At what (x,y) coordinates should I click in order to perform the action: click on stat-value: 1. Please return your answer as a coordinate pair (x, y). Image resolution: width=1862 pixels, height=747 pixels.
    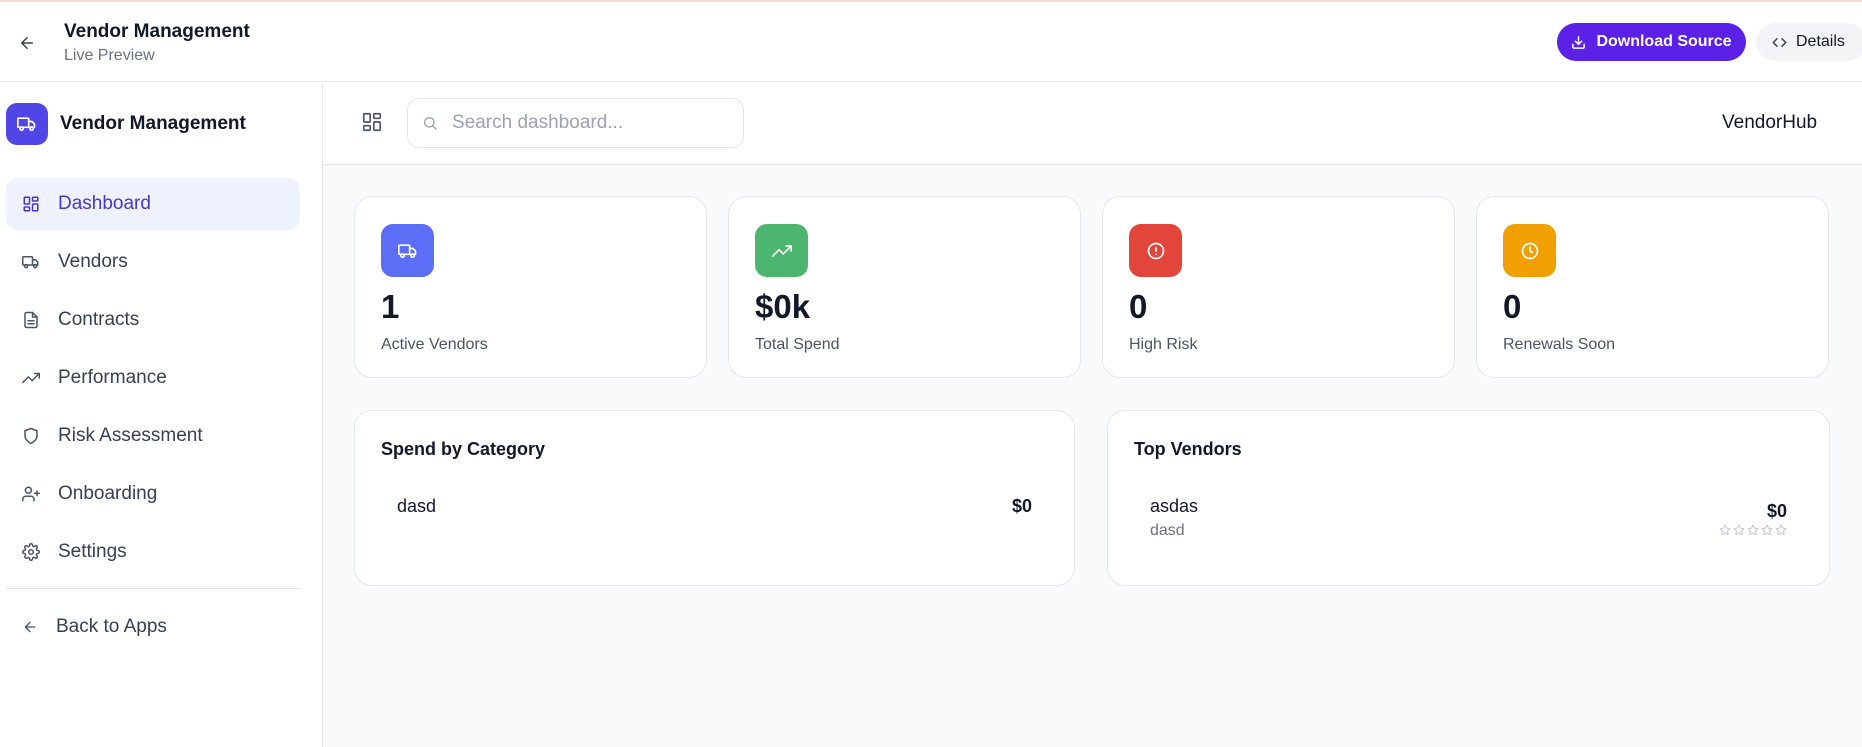
    Looking at the image, I should click on (390, 306).